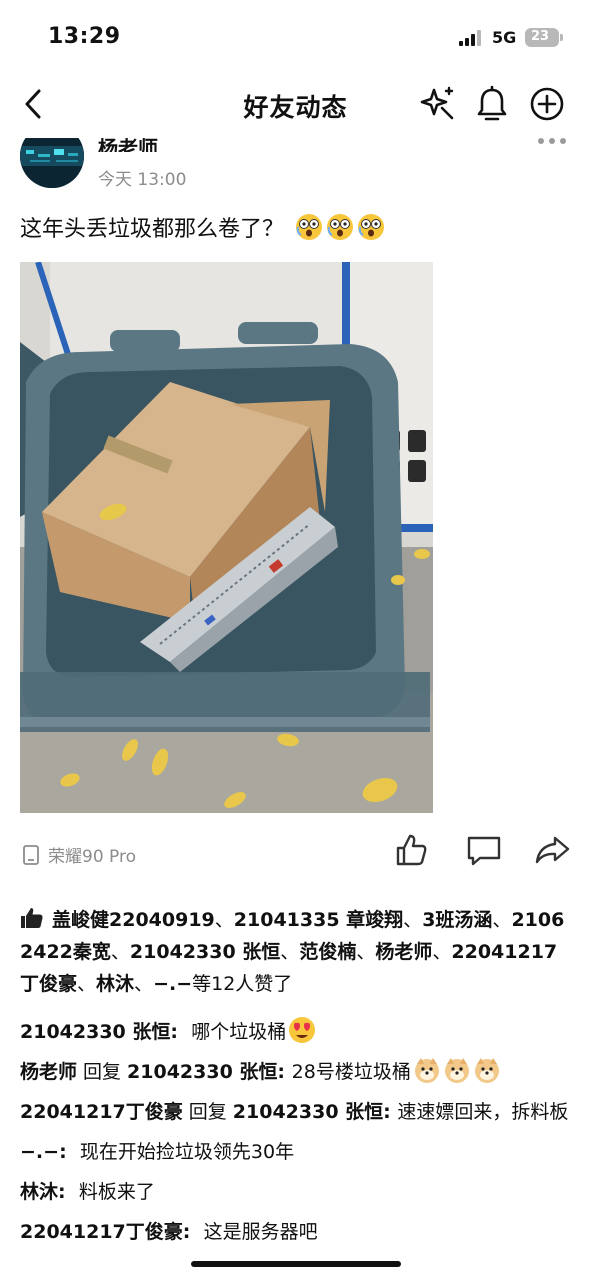 The width and height of the screenshot is (591, 1280). What do you see at coordinates (187, 1152) in the screenshot?
I see `comment-text: 现在开始捡垃圾领先30年` at bounding box center [187, 1152].